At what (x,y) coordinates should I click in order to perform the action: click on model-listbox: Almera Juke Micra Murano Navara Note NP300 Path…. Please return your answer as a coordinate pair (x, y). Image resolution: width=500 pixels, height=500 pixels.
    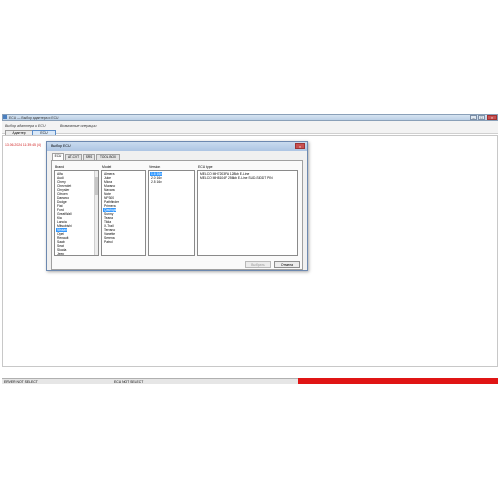
    Looking at the image, I should click on (123, 213).